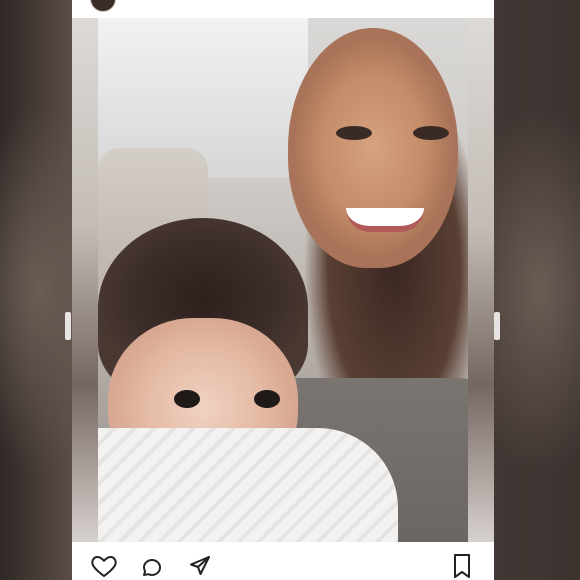  What do you see at coordinates (103, 6) in the screenshot?
I see `profile-avatar` at bounding box center [103, 6].